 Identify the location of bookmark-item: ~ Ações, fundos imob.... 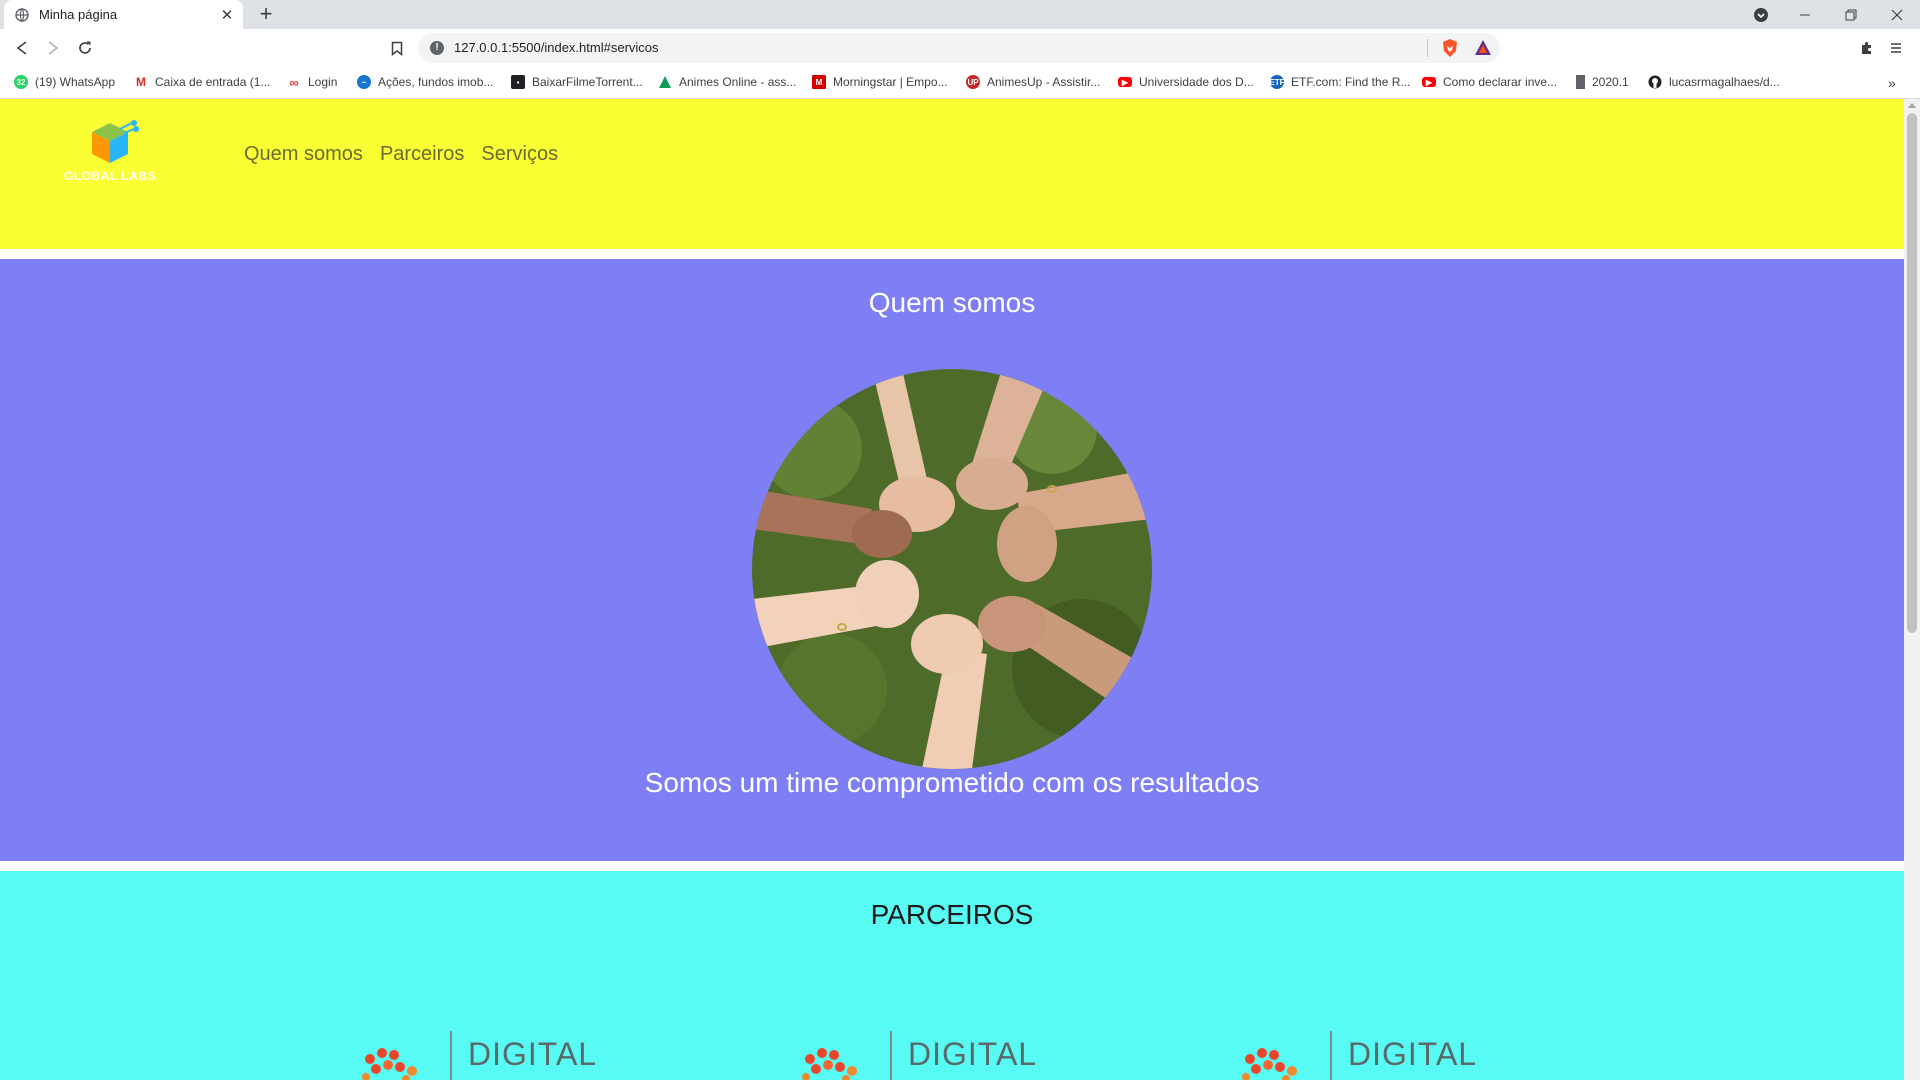
(425, 82).